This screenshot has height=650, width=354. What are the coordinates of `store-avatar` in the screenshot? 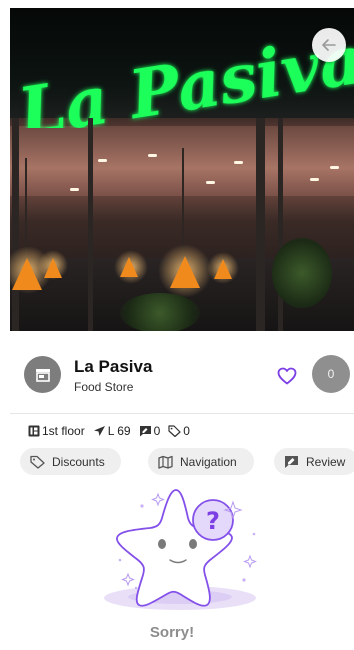 It's located at (42, 374).